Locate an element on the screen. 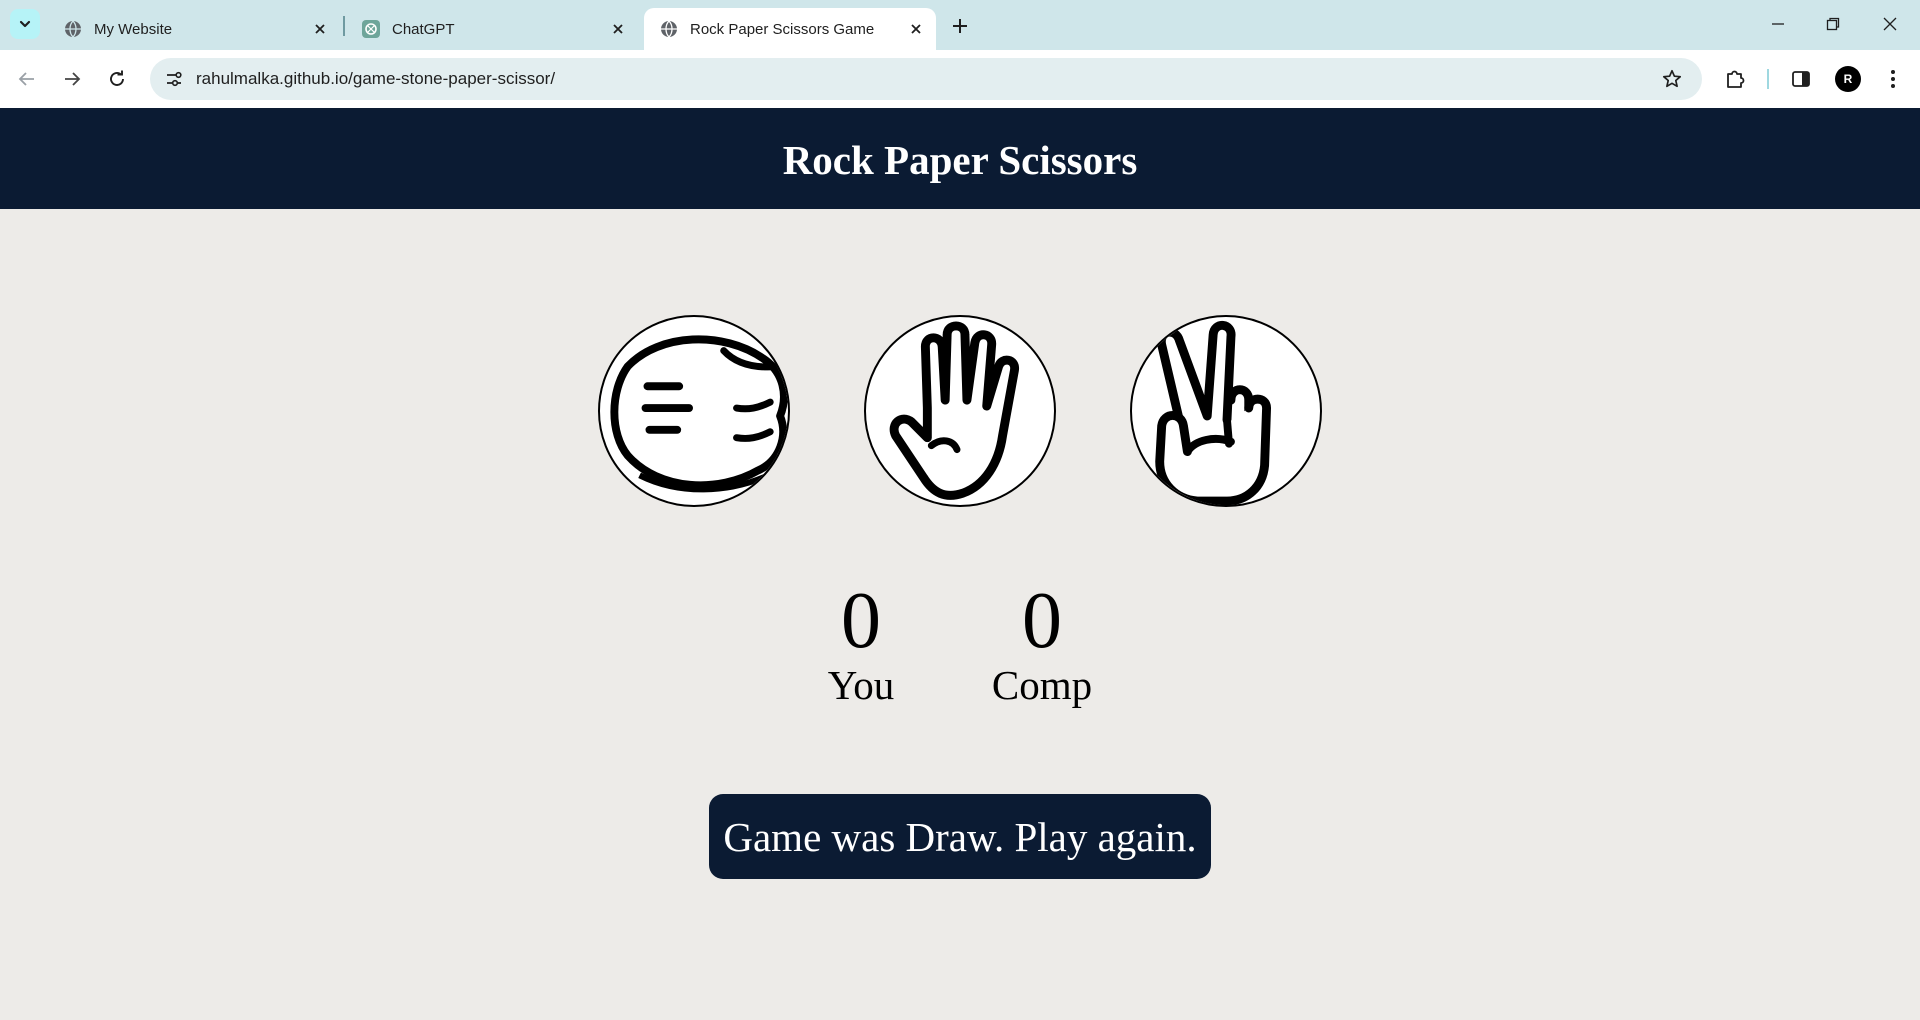 This screenshot has height=1020, width=1920. comp-score: 0 Comp is located at coordinates (1042, 641).